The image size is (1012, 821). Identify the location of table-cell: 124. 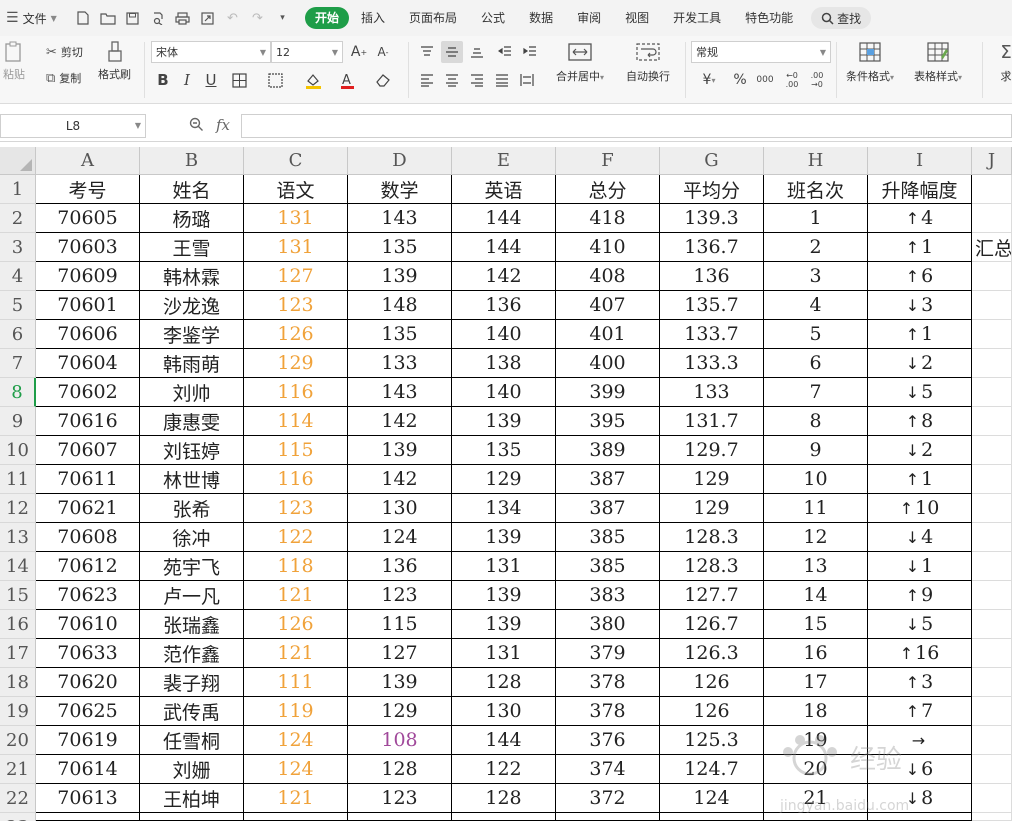
(296, 740).